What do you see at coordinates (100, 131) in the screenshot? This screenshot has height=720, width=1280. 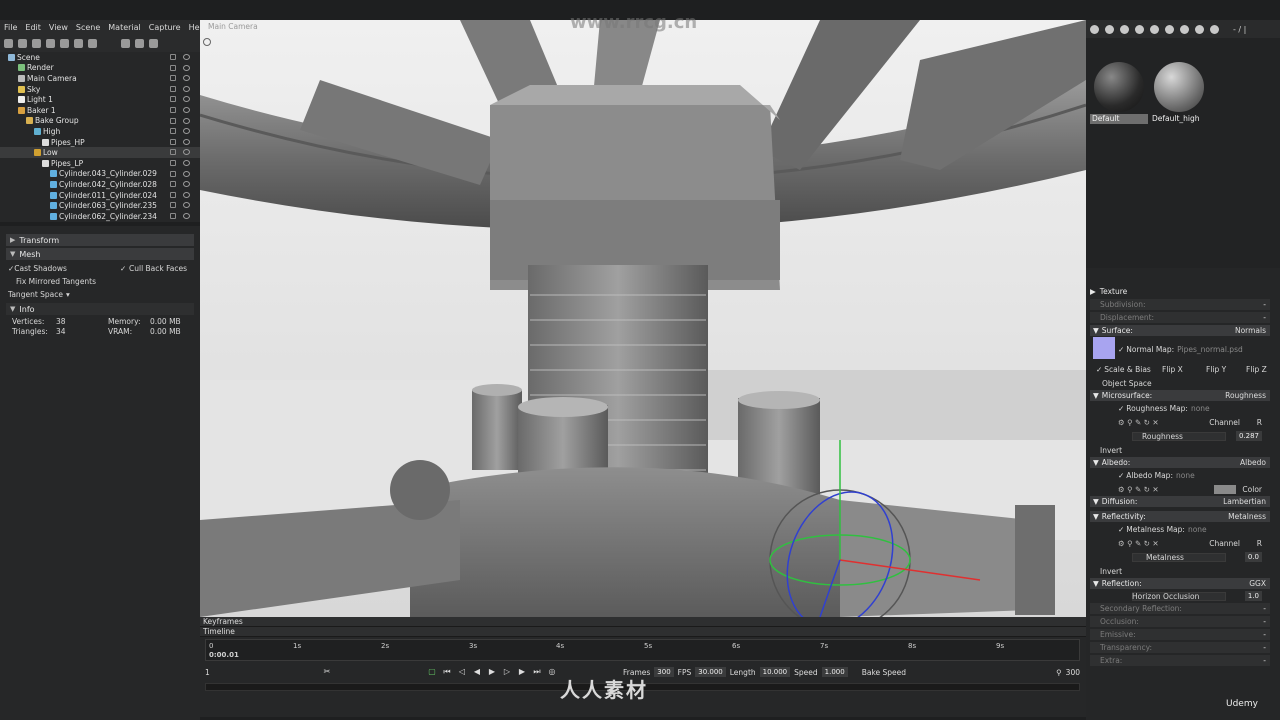 I see `tree-item-high: High` at bounding box center [100, 131].